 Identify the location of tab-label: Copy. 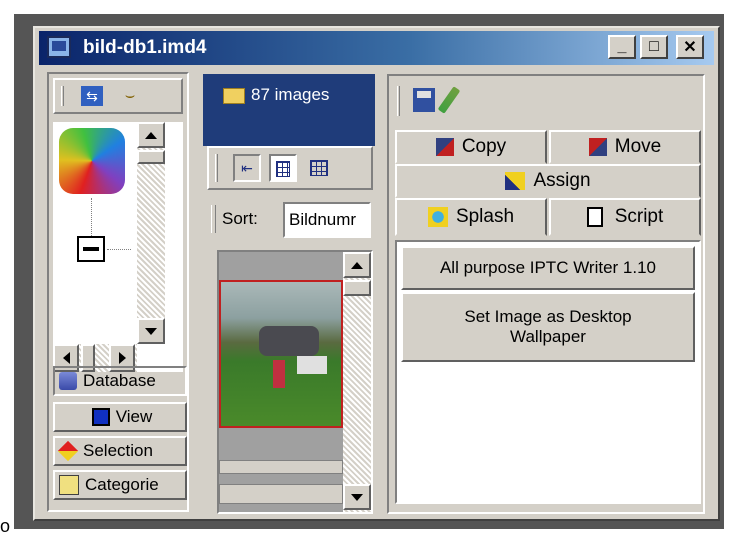
(484, 146).